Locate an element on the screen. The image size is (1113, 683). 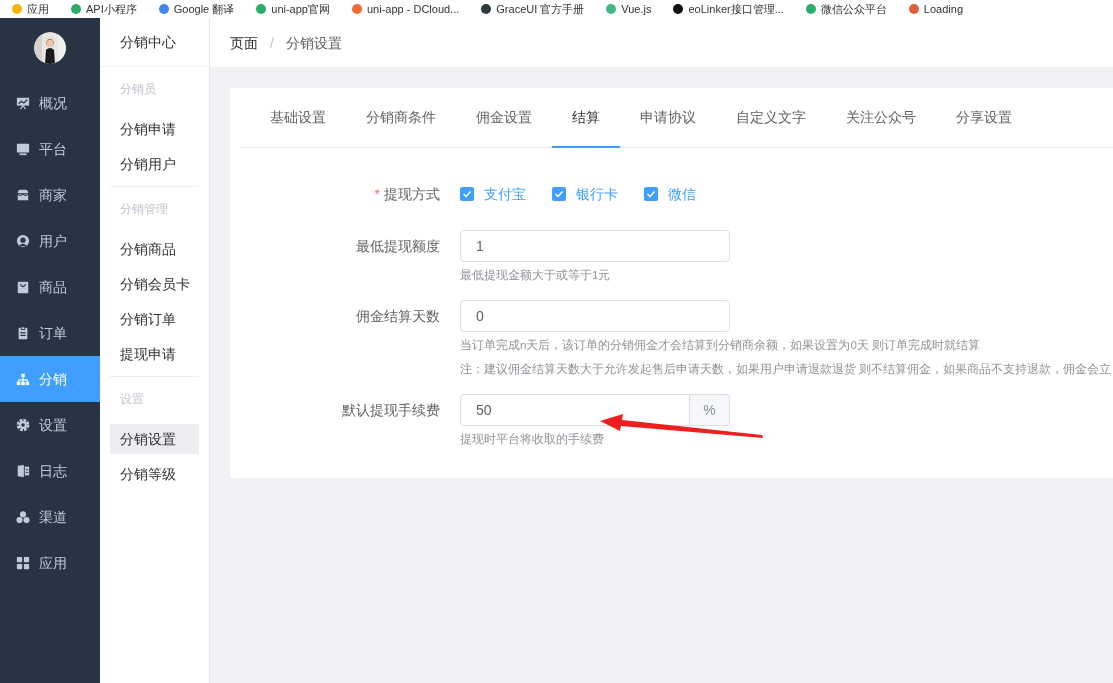
help-text: 注：建议佣金结算天数大于允许发起售后申请天数，如果用户申请退款退货 则不结算佣金，如果商品不支持退款，佣金会立 is located at coordinates (786, 369).